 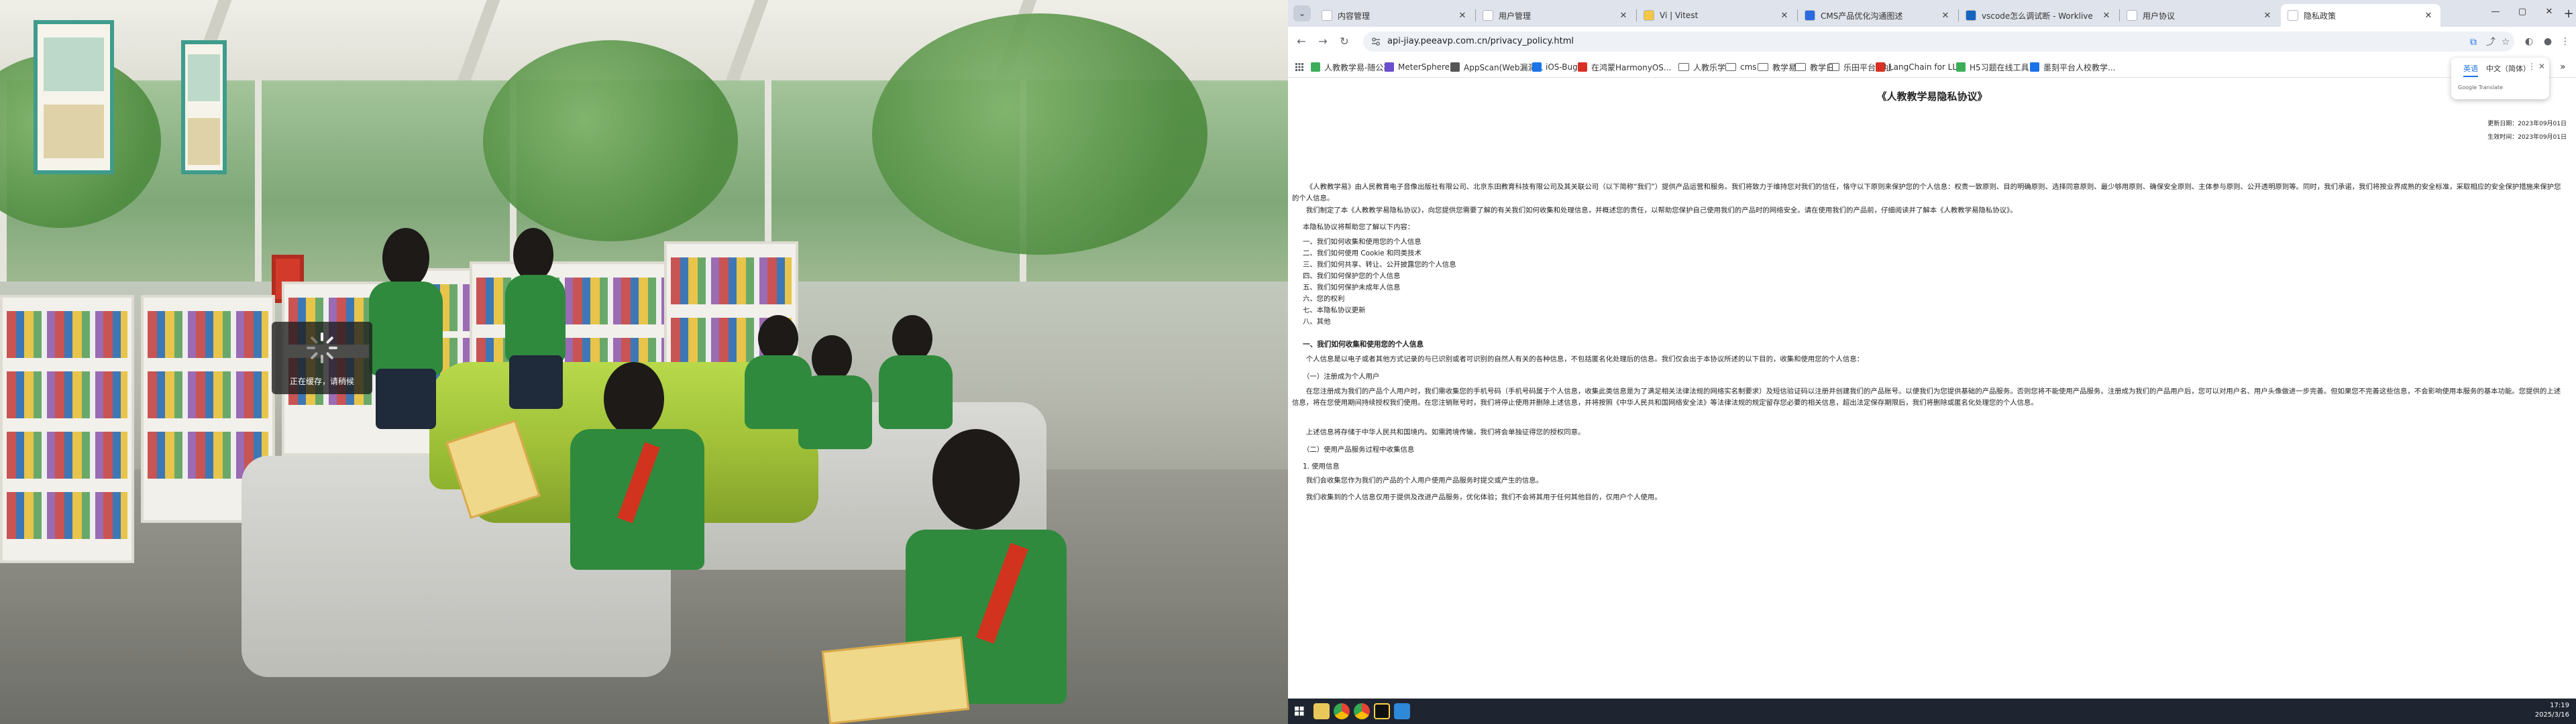 What do you see at coordinates (1358, 67) in the screenshot?
I see `bookmark-label: 人教教学易-随公苑` at bounding box center [1358, 67].